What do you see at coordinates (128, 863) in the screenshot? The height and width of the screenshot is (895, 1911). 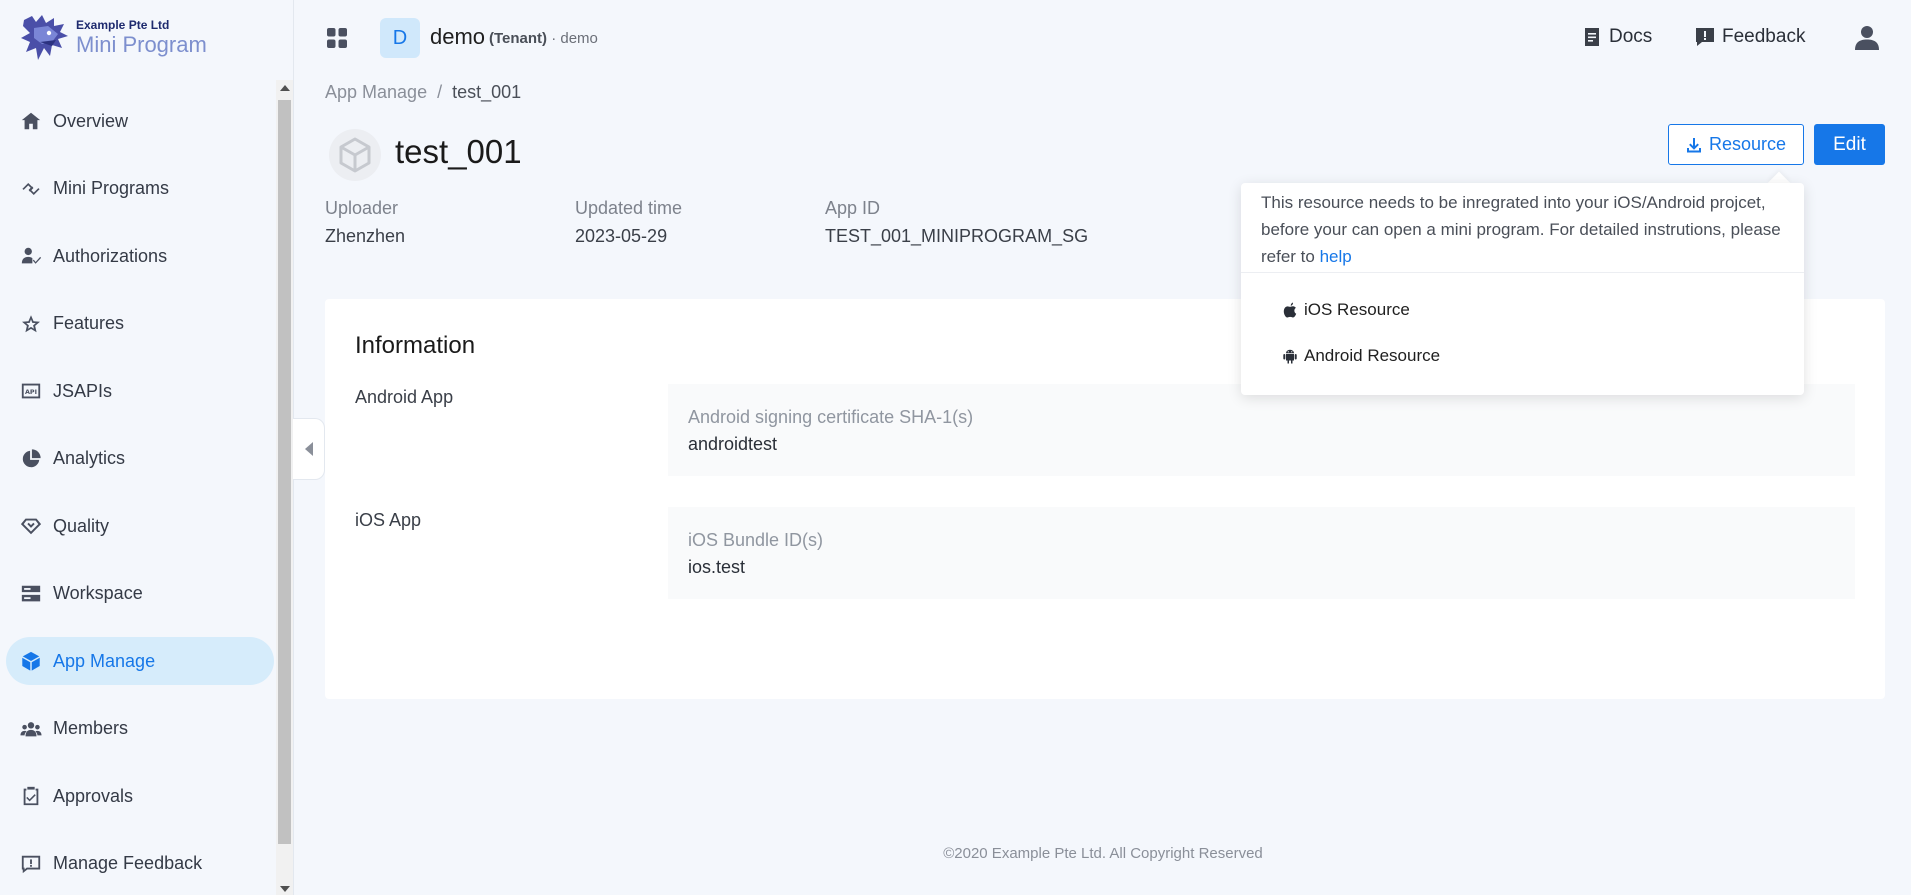 I see `sidebar-item-label: Manage Feedback` at bounding box center [128, 863].